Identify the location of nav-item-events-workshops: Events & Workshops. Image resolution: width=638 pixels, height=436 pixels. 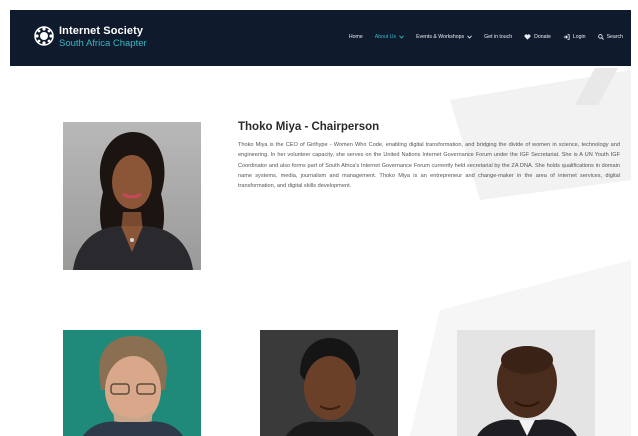
(444, 37).